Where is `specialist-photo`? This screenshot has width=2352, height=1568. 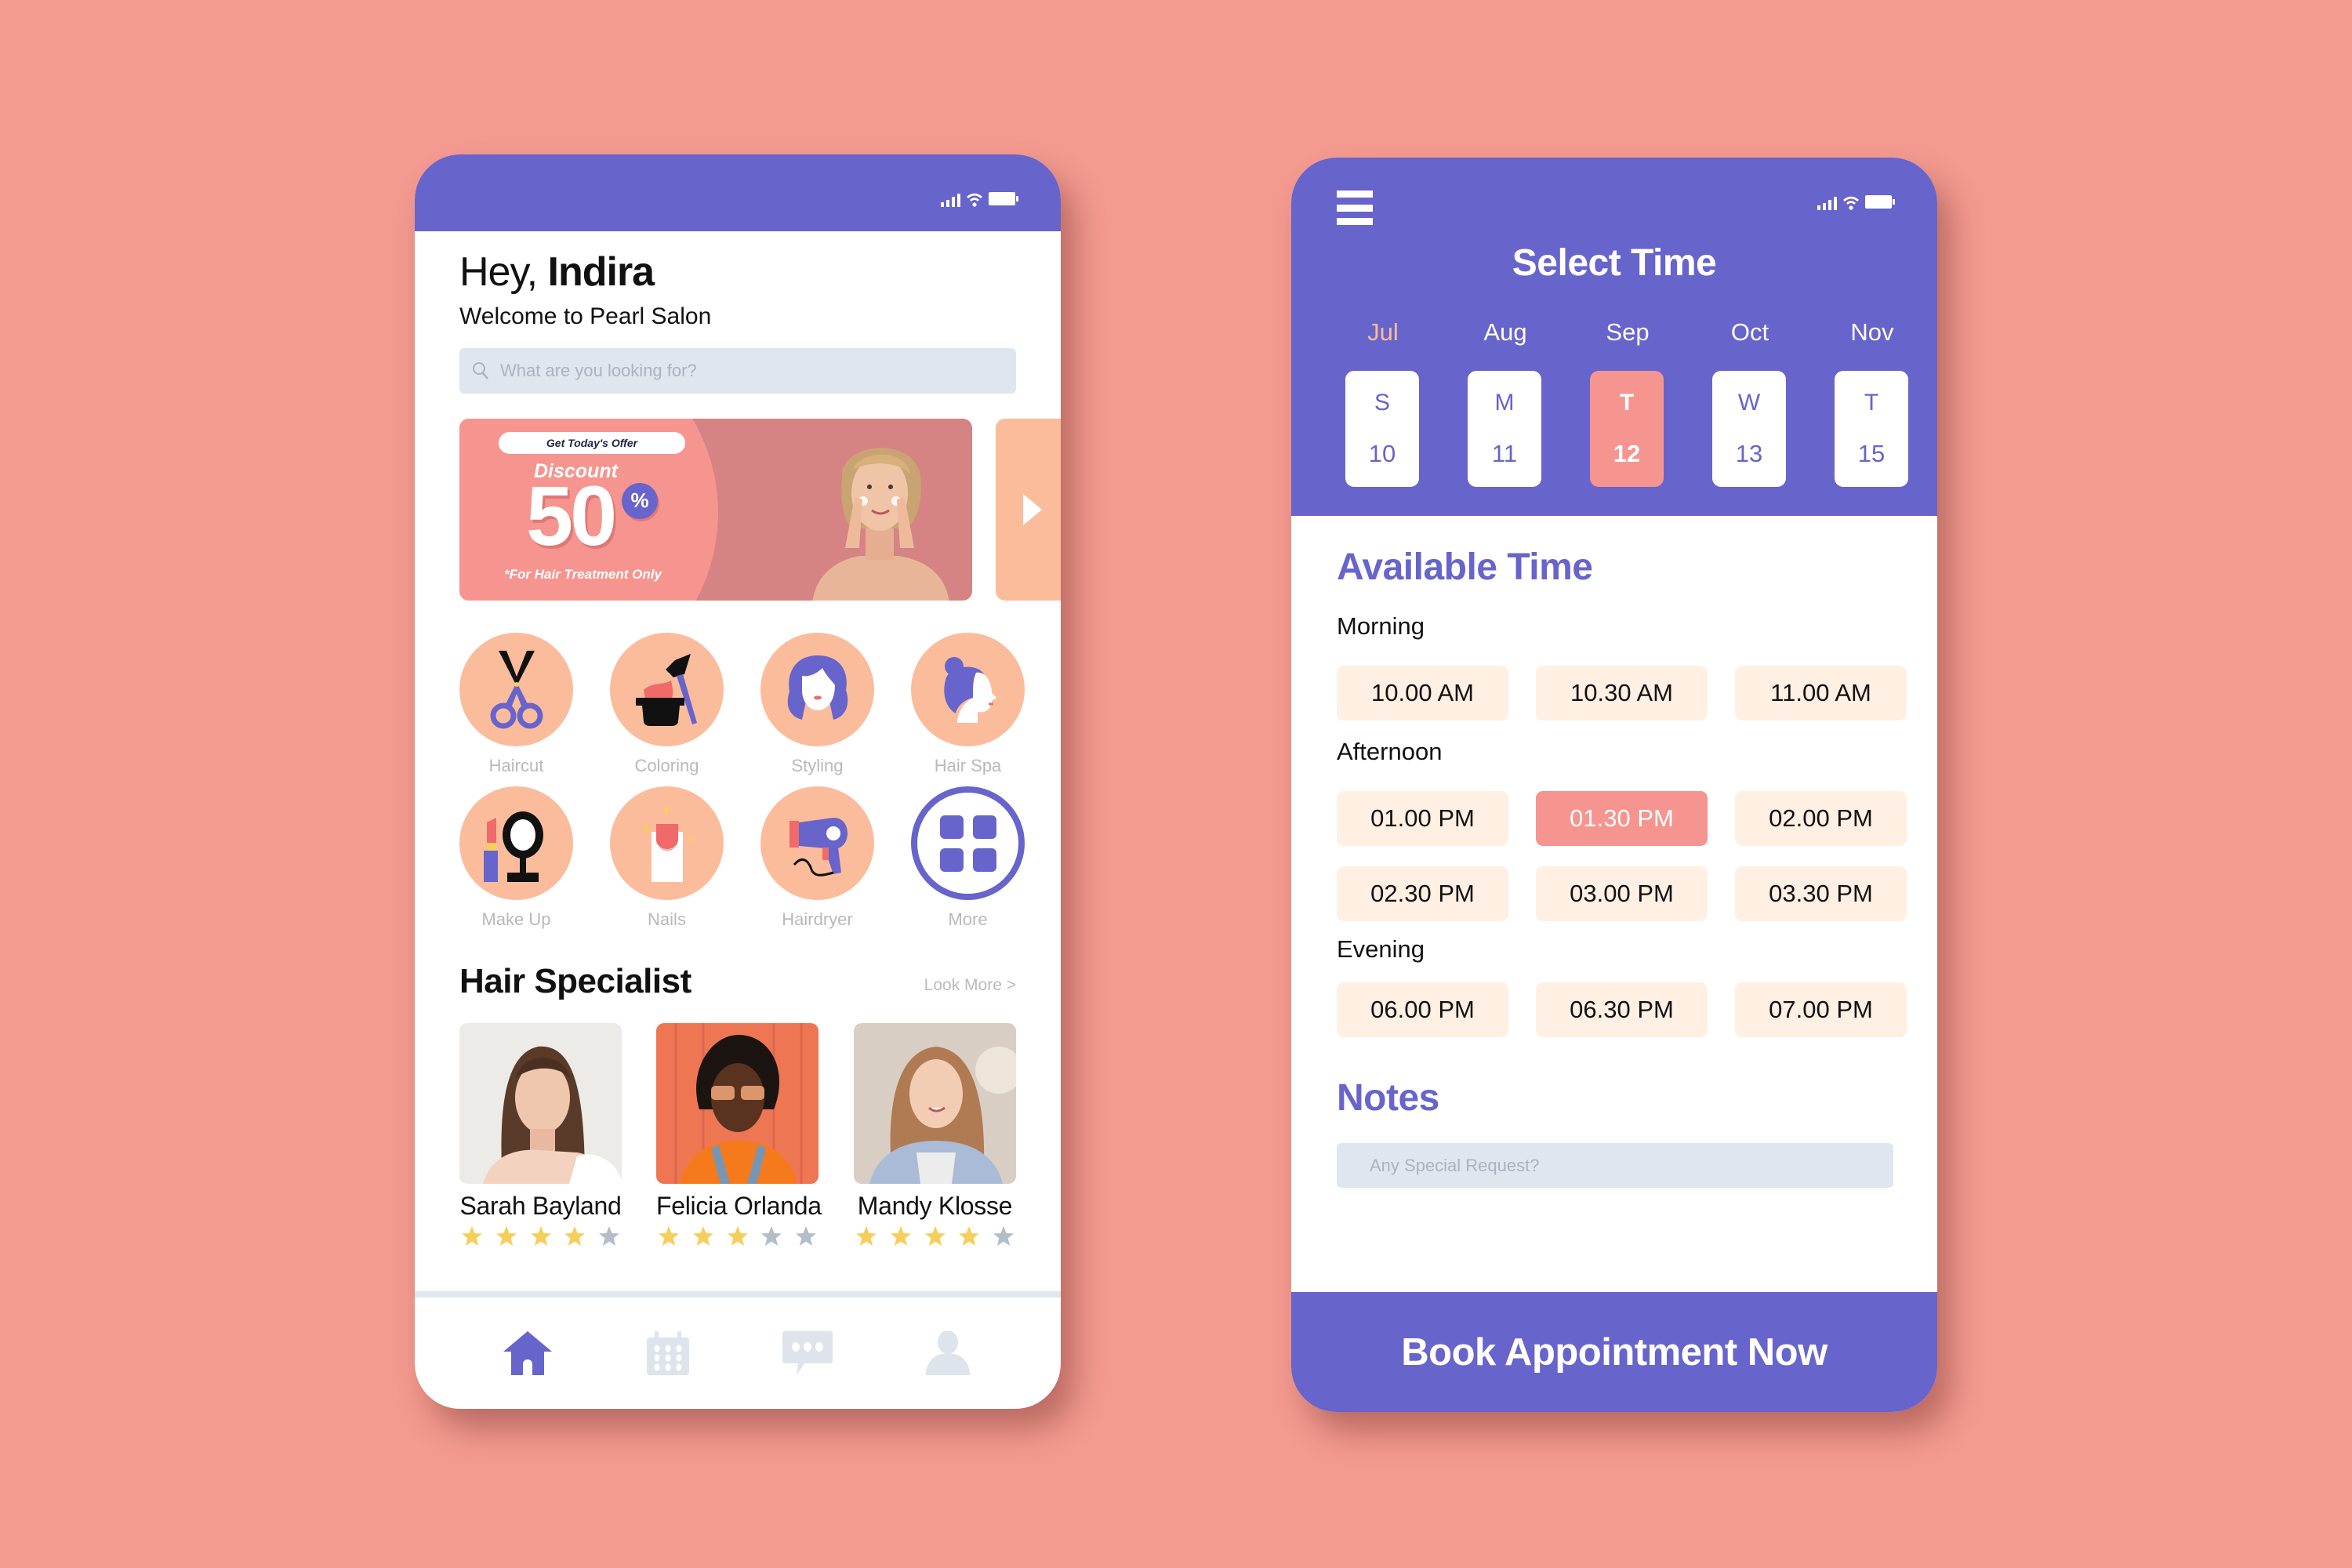 specialist-photo is located at coordinates (540, 1103).